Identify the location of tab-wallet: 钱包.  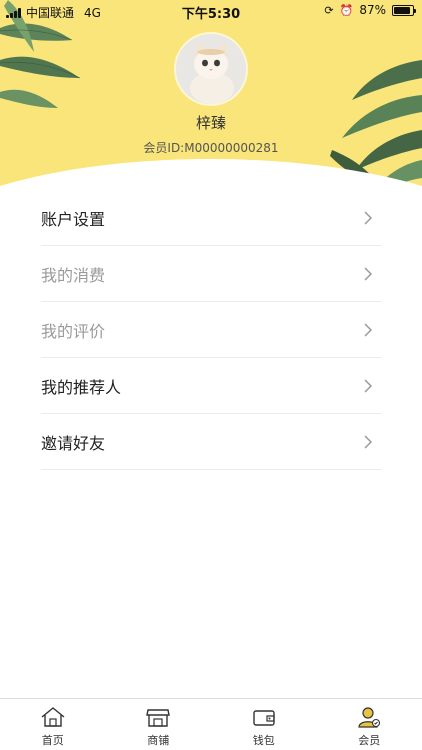
(264, 724).